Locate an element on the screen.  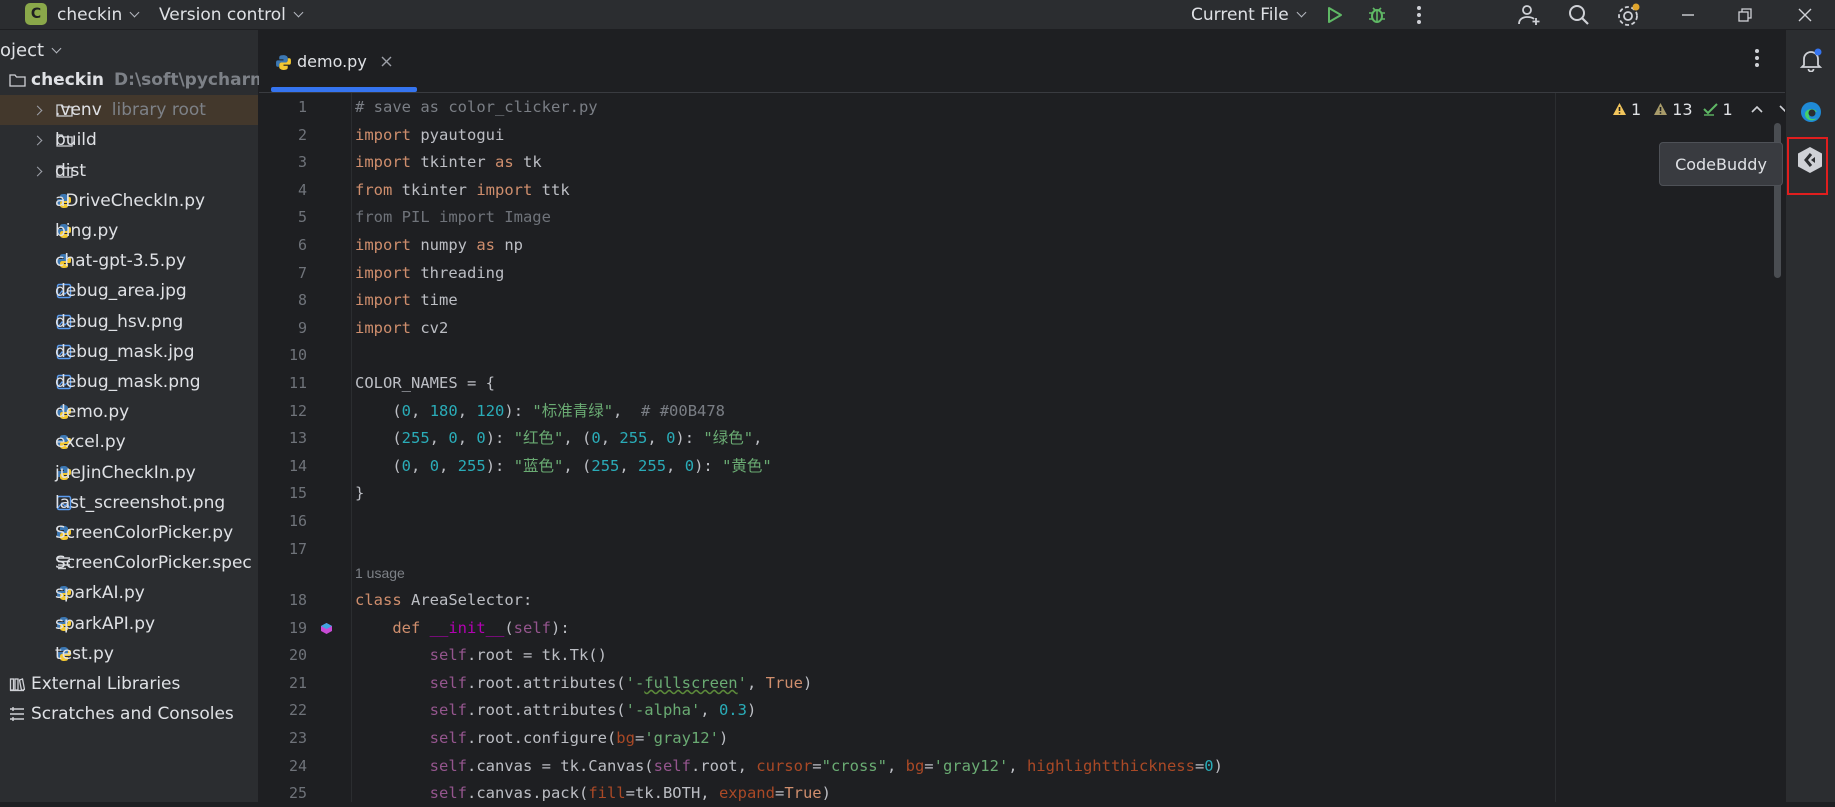
tree-item-text: ScreenColorPicker.spec is located at coordinates (153, 563).